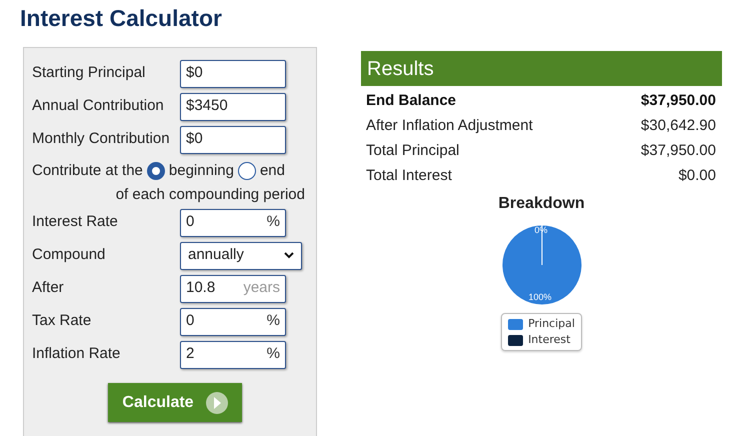 This screenshot has height=436, width=750. What do you see at coordinates (175, 402) in the screenshot?
I see `calculate-button: Calculate` at bounding box center [175, 402].